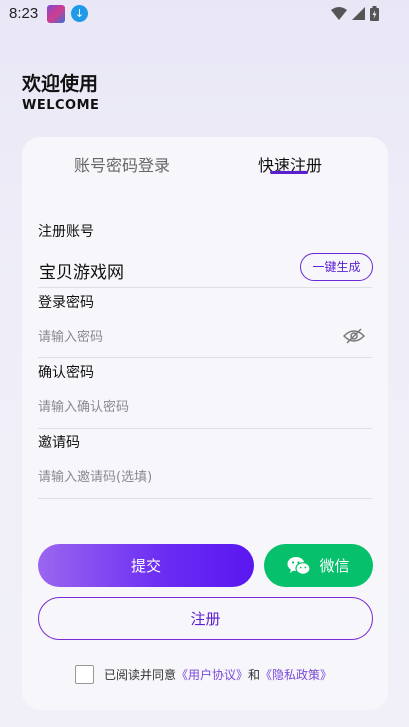  What do you see at coordinates (358, 13) in the screenshot?
I see `signal-icon` at bounding box center [358, 13].